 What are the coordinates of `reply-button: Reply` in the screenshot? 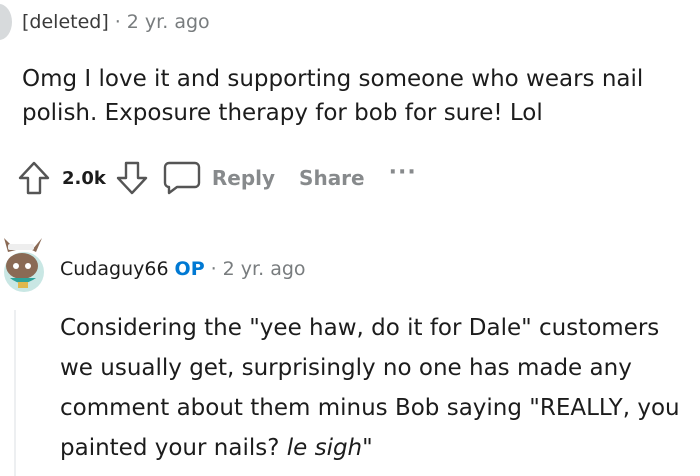 It's located at (243, 178).